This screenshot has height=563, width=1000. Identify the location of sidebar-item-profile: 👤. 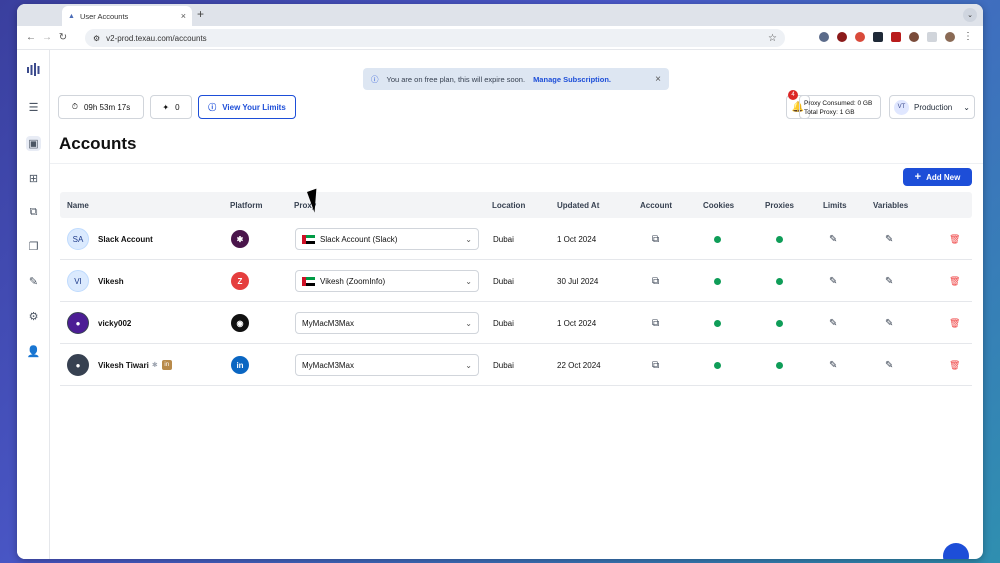
(33, 351).